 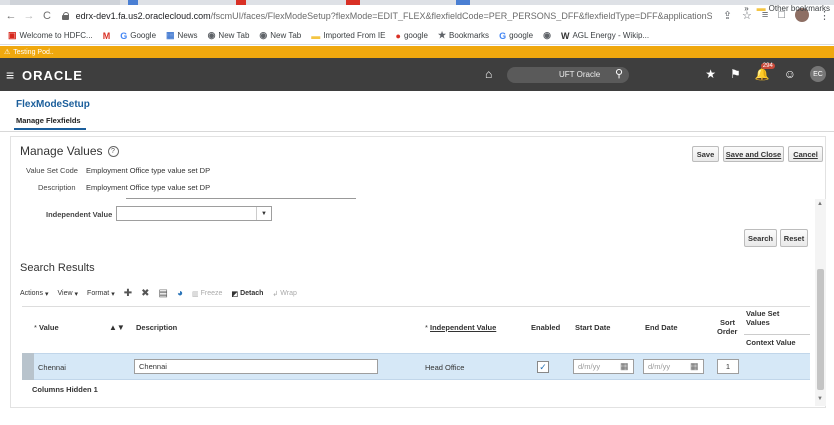 What do you see at coordinates (753, 154) in the screenshot?
I see `save-and-close-button: Save and Close` at bounding box center [753, 154].